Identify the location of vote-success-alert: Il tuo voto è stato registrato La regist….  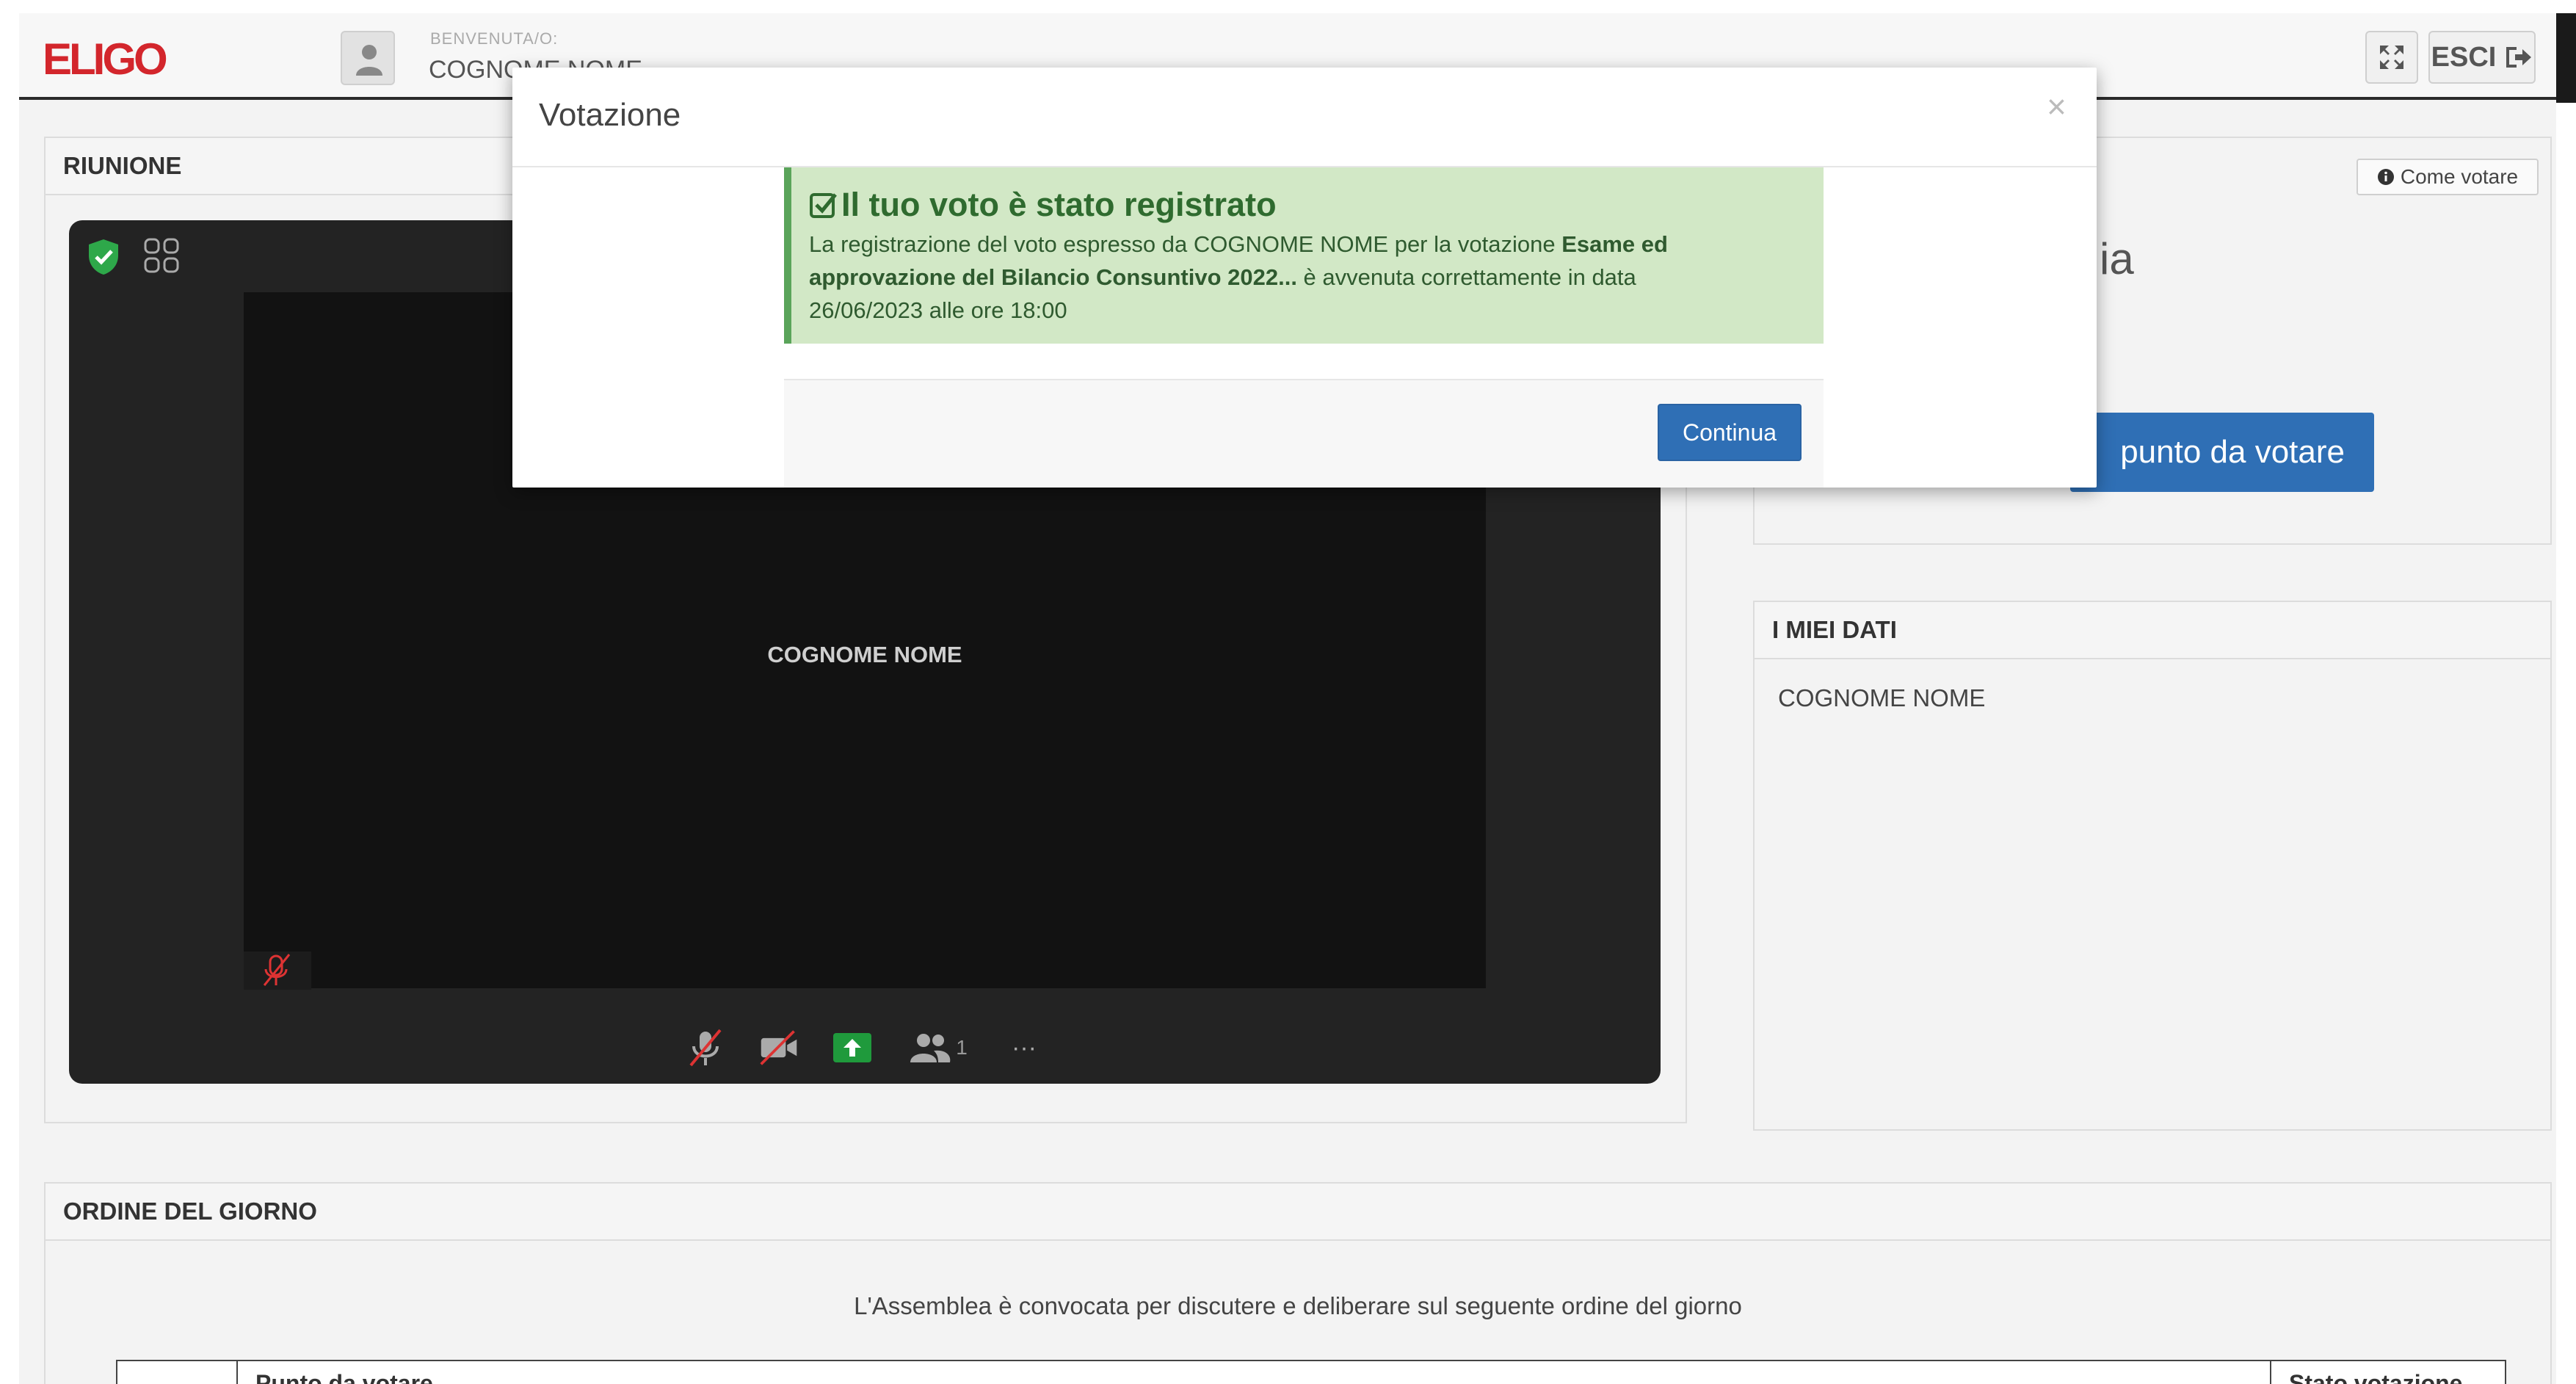
(1304, 255).